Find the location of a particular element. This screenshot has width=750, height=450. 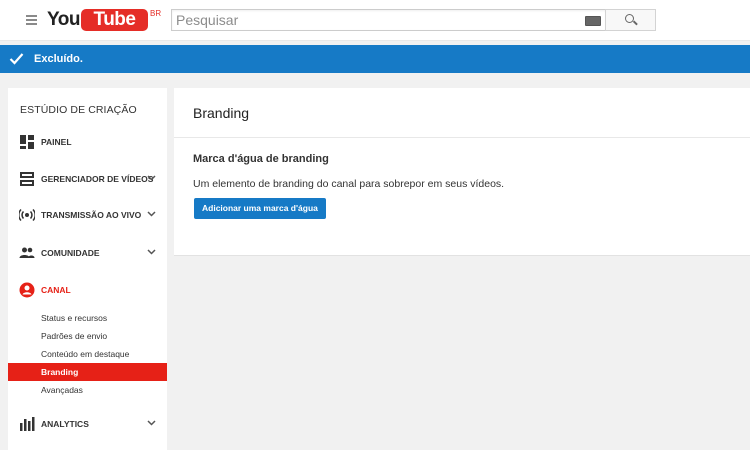

keyboard-icon is located at coordinates (593, 21).